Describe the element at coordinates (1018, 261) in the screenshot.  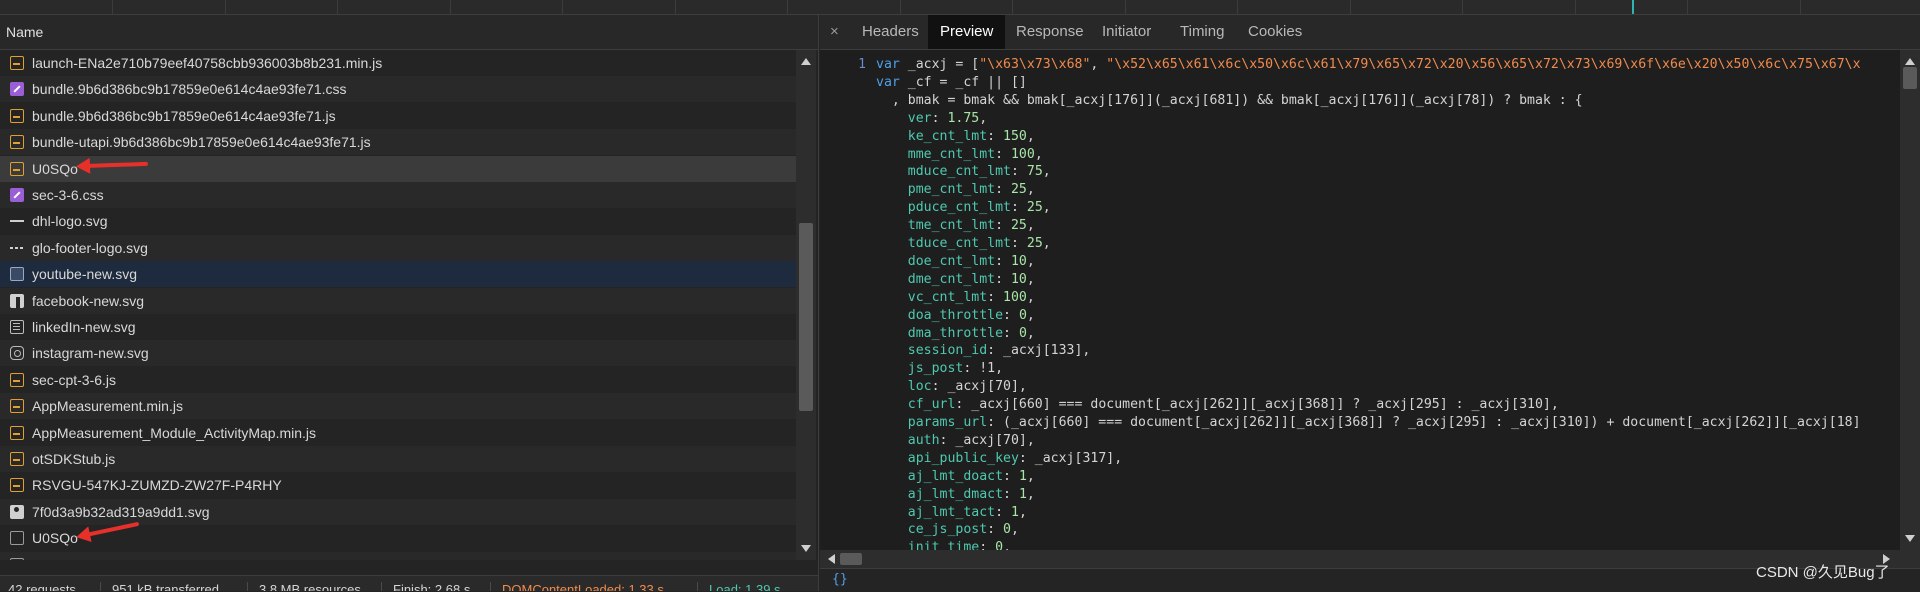
I see `code-token: 10` at that location.